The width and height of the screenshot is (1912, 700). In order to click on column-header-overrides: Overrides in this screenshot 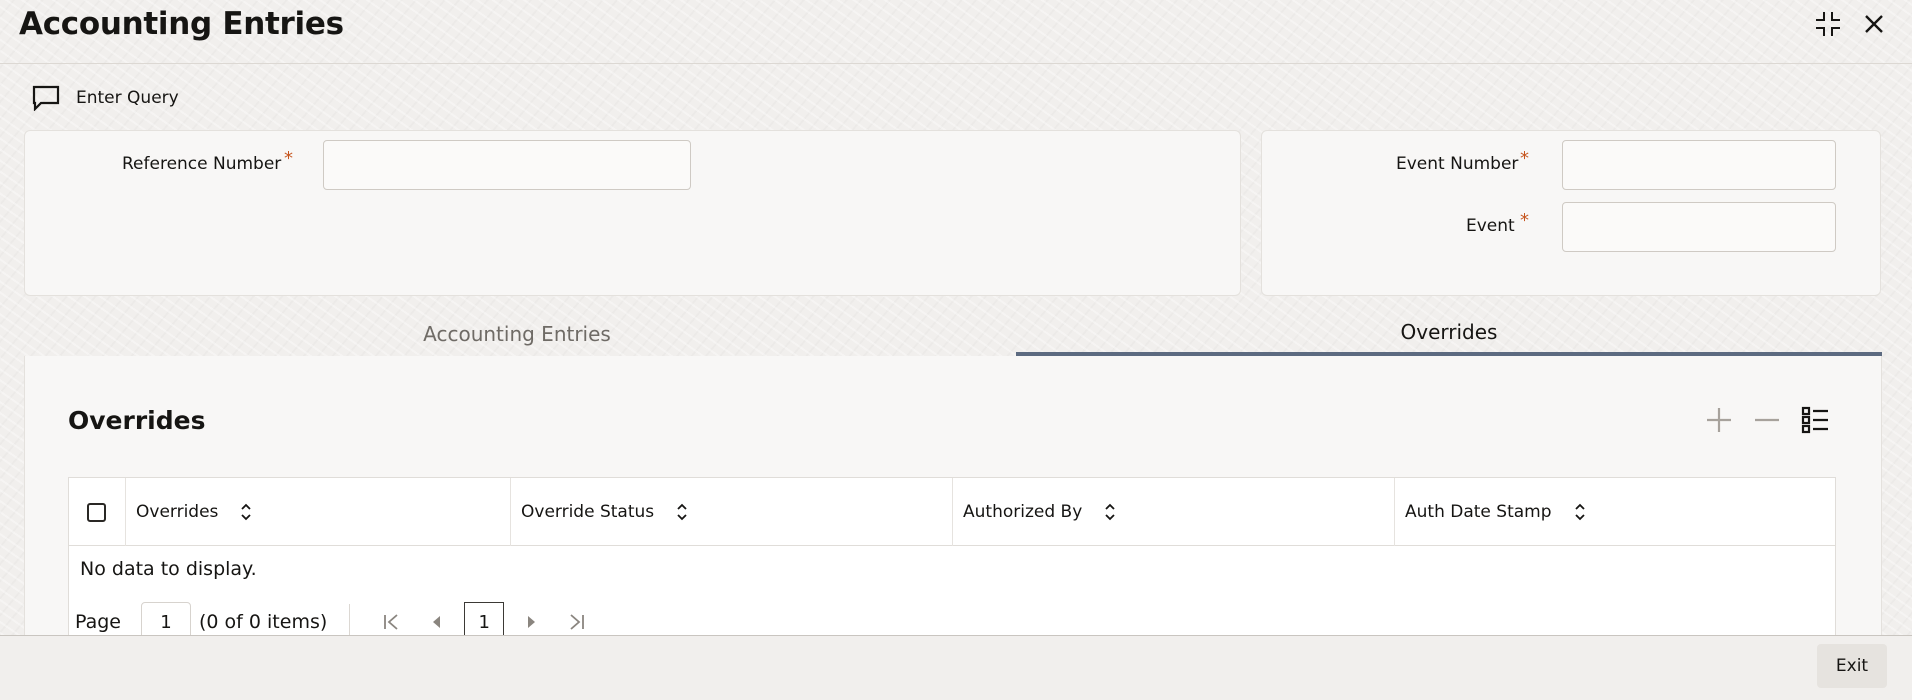, I will do `click(318, 512)`.